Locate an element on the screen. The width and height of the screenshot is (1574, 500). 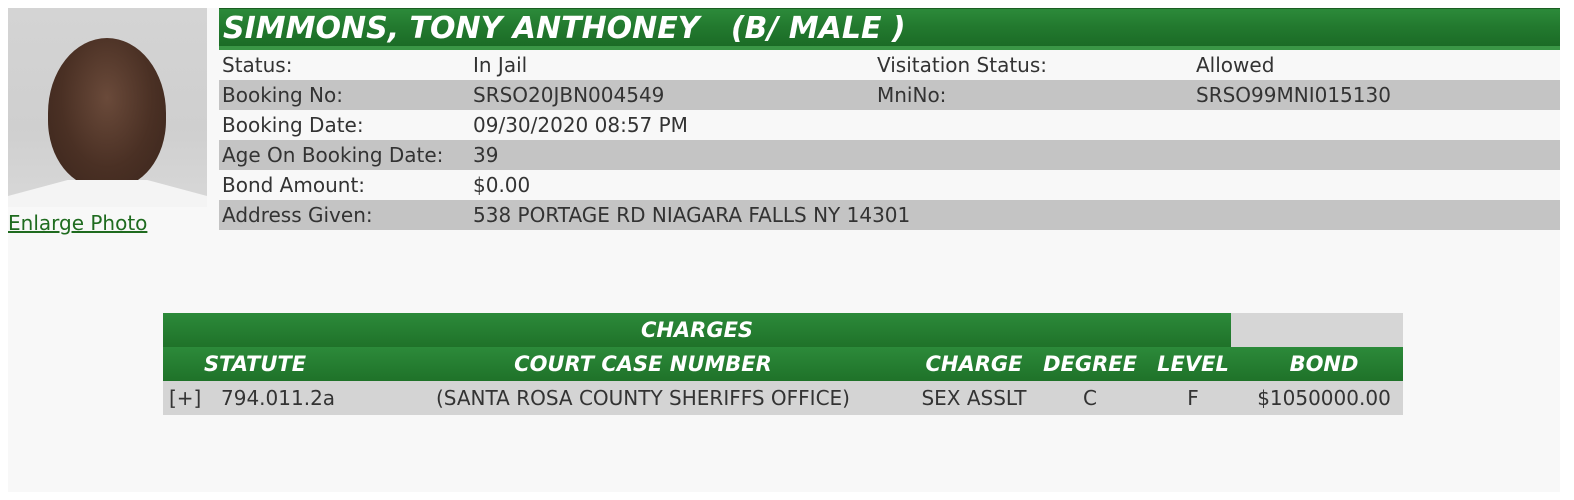
booking-no-value: SRSO20JBN004549 is located at coordinates (569, 95).